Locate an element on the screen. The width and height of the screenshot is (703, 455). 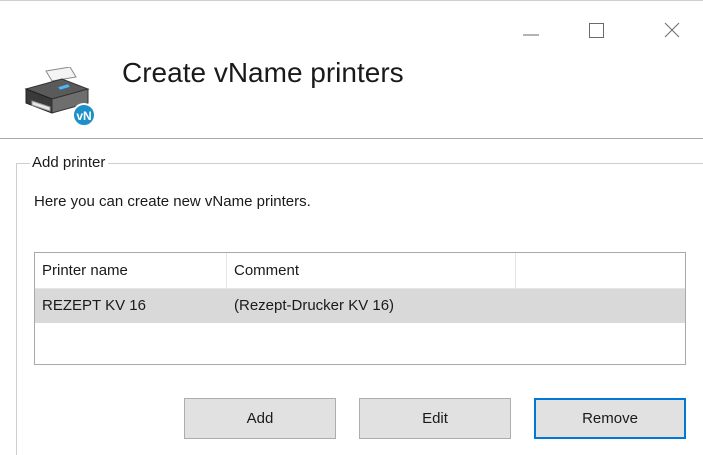
title-bar-controls is located at coordinates (603, 30).